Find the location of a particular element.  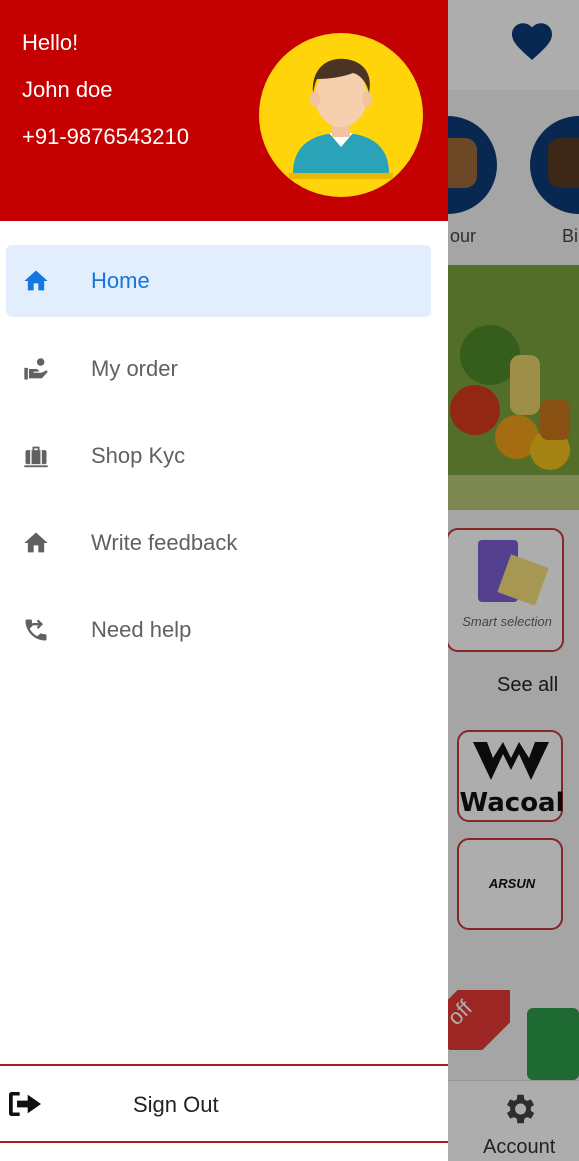

avatar is located at coordinates (341, 115).